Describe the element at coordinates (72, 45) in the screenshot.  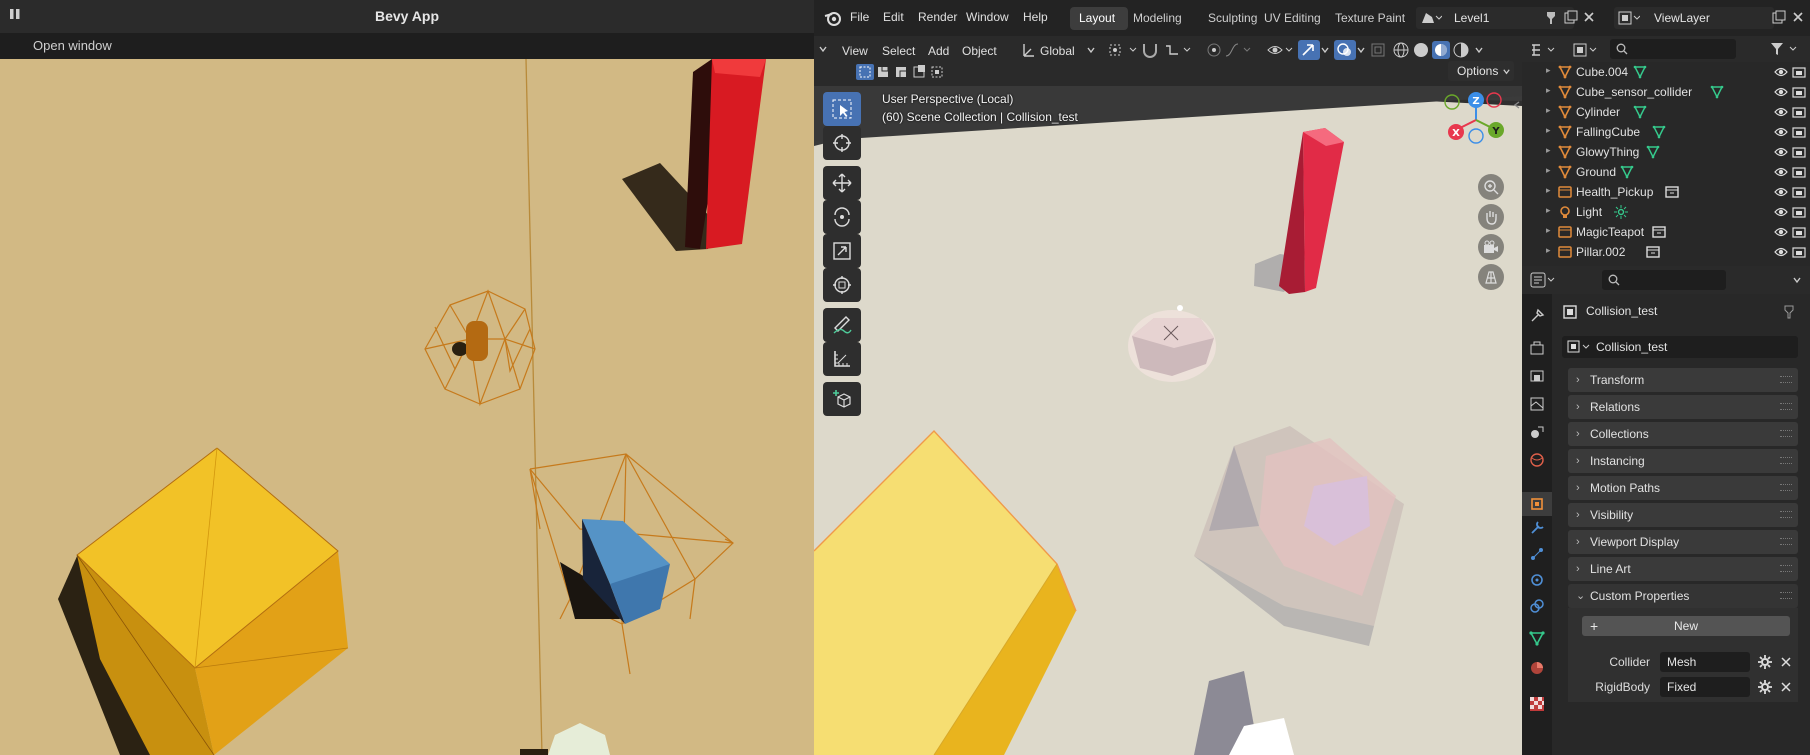
I see `open-window-label: Open window` at that location.